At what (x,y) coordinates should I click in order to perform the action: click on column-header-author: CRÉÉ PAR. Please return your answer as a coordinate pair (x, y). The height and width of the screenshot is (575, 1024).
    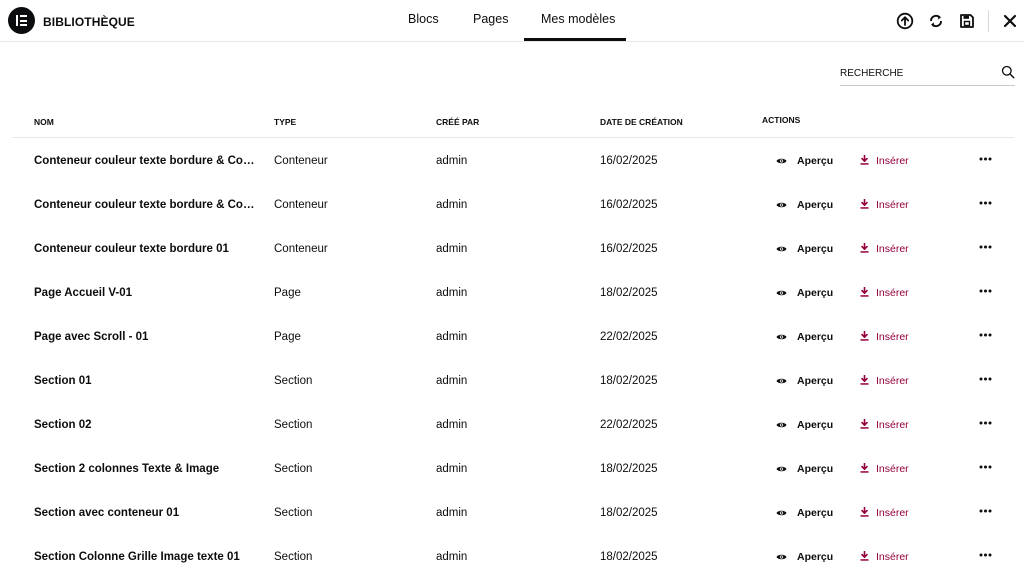
    Looking at the image, I should click on (457, 122).